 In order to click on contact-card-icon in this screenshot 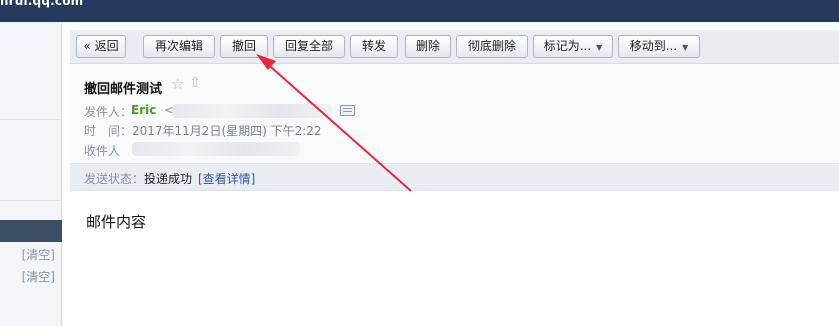, I will do `click(347, 110)`.